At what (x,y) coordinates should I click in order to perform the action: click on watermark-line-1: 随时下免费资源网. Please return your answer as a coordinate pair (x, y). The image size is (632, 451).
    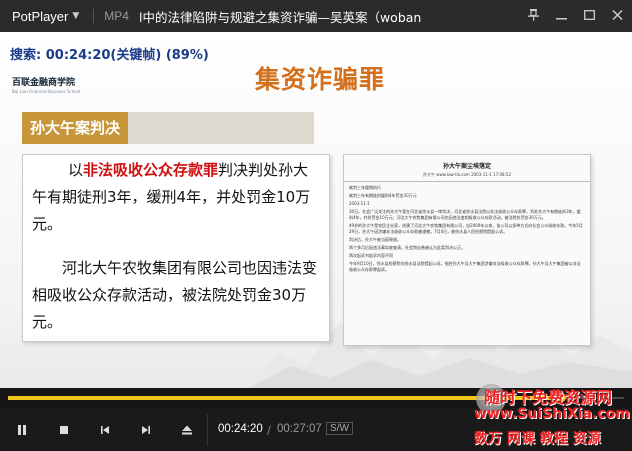
    Looking at the image, I should click on (548, 397).